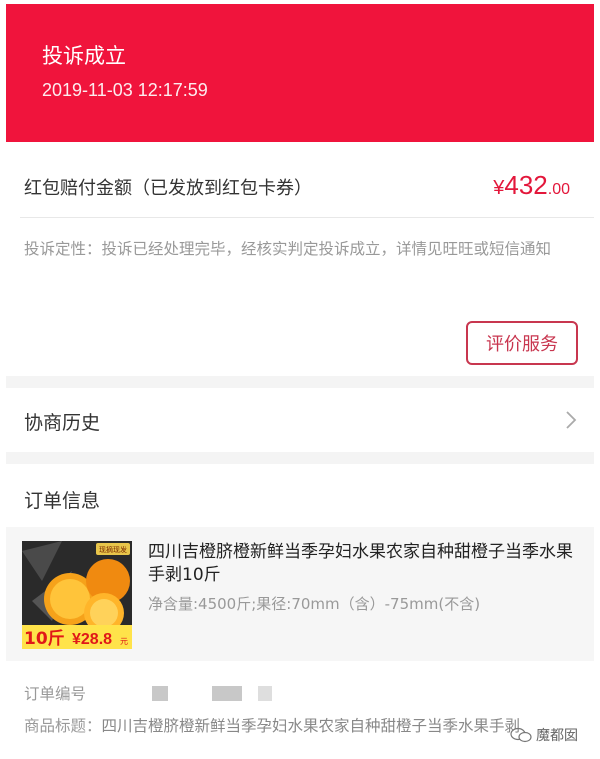 This screenshot has height=759, width=600. What do you see at coordinates (125, 90) in the screenshot?
I see `complaint-timestamp: 2019-11-03 12:17:59` at bounding box center [125, 90].